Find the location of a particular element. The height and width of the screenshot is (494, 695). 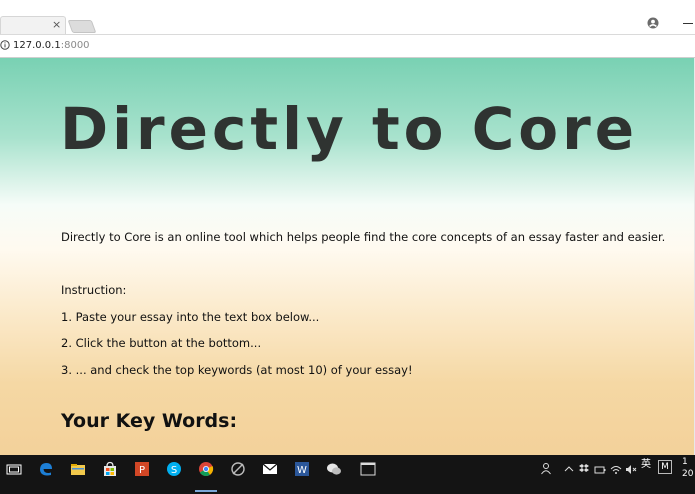

wifi-icon is located at coordinates (616, 469).